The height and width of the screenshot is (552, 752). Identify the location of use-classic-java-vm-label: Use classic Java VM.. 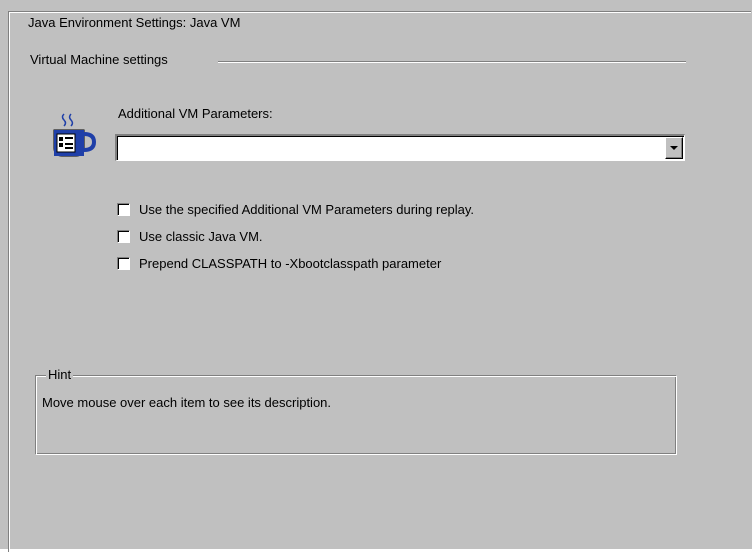
(201, 237).